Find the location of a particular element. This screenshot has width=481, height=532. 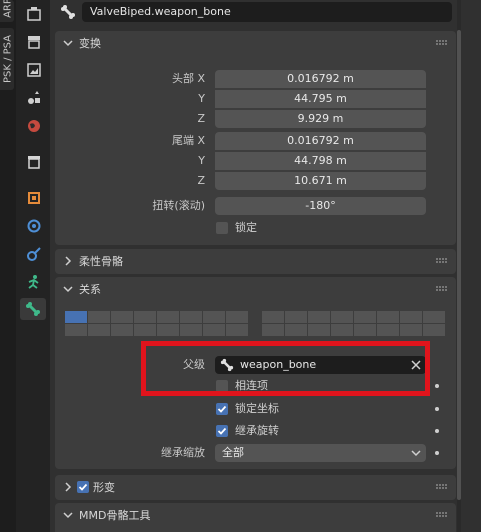

head-x-field: 0.016792 m is located at coordinates (320, 79).